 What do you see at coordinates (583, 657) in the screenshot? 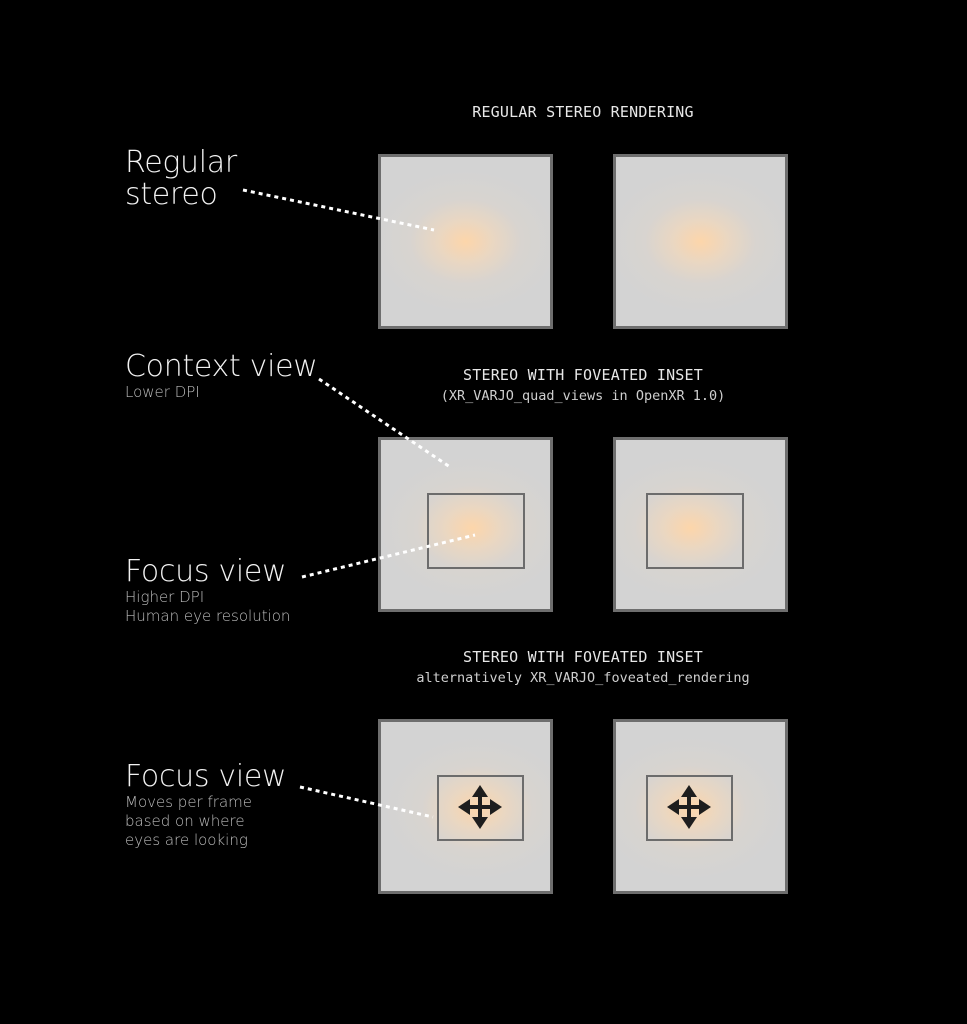
I see `section-title-foveated: STEREO WITH FOVEATED INSET` at bounding box center [583, 657].